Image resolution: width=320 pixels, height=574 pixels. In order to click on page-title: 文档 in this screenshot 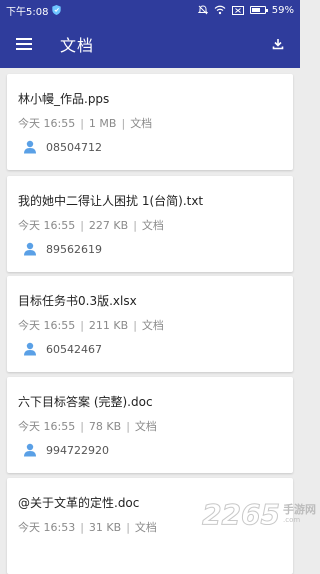, I will do `click(77, 44)`.